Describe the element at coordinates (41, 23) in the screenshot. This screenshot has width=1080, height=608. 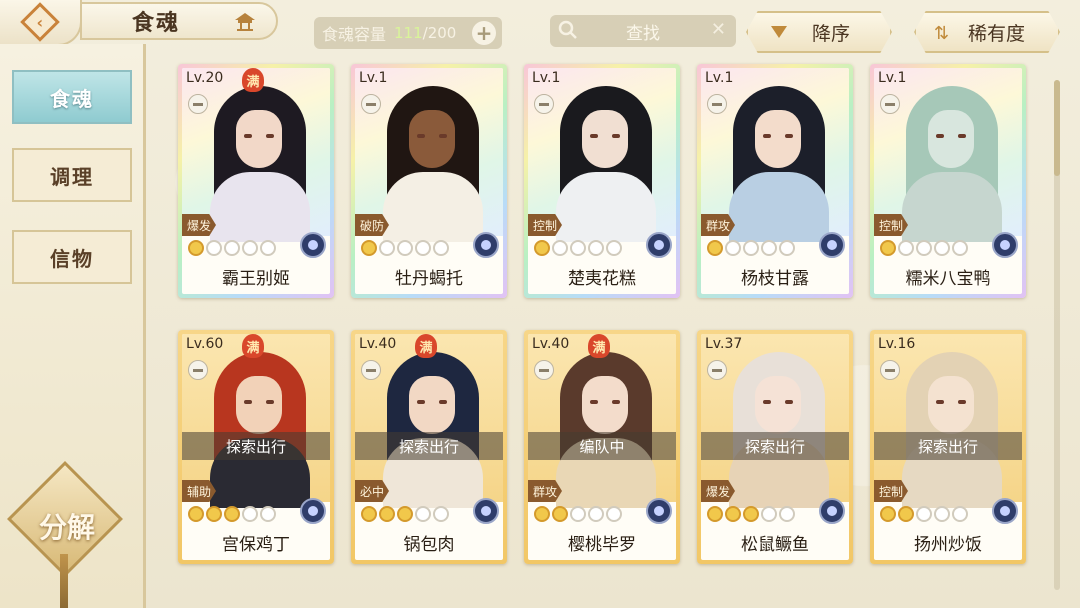
I see `back-button: ‹` at that location.